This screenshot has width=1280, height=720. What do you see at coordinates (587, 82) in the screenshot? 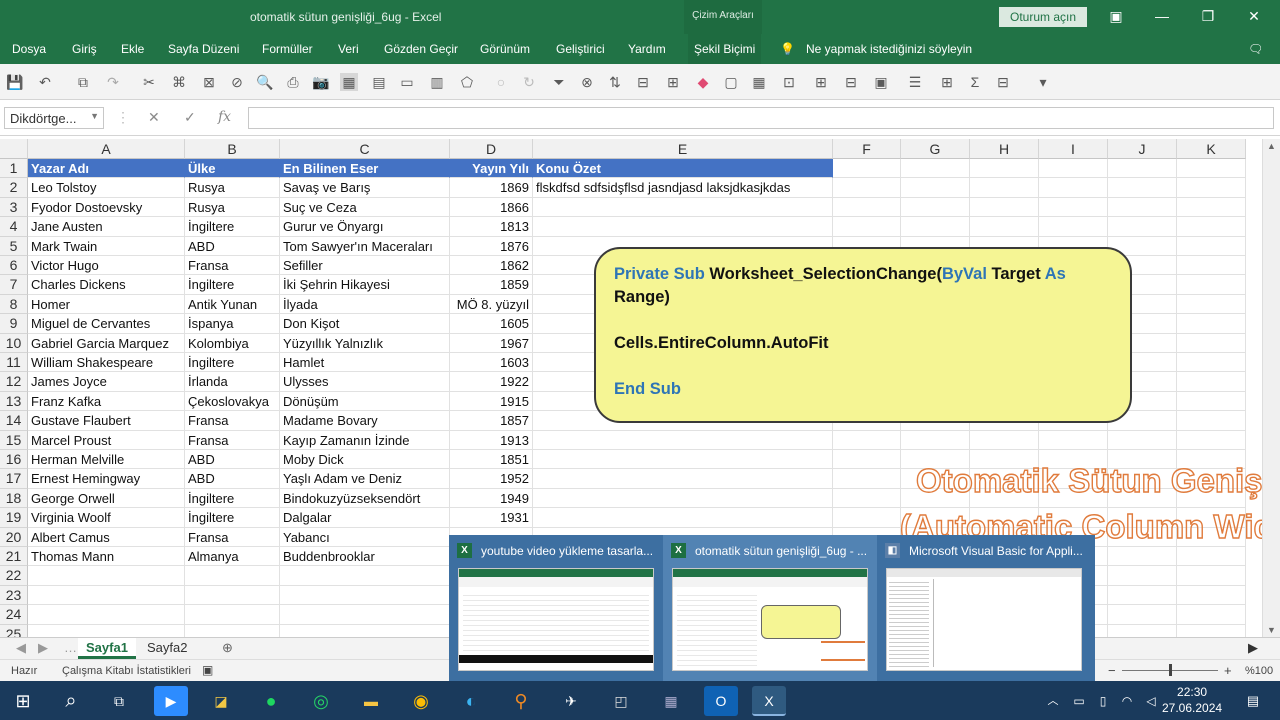
I see `clear-filter-icon: ⊗` at bounding box center [587, 82].